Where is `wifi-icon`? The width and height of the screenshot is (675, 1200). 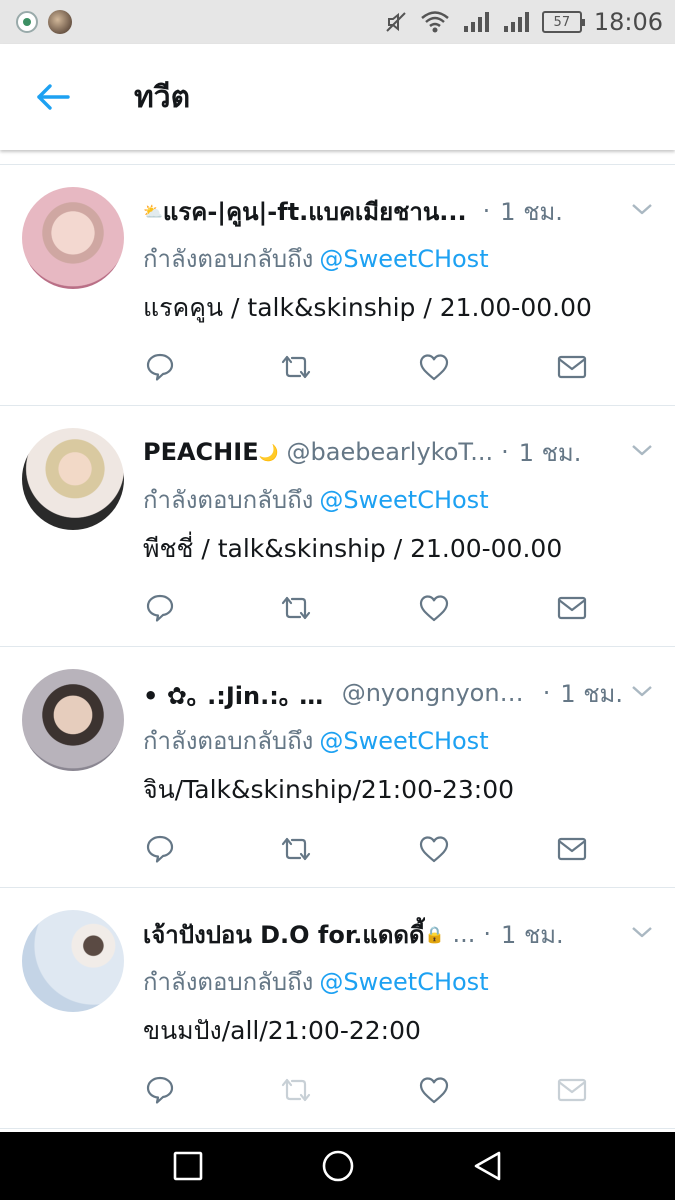
wifi-icon is located at coordinates (435, 22).